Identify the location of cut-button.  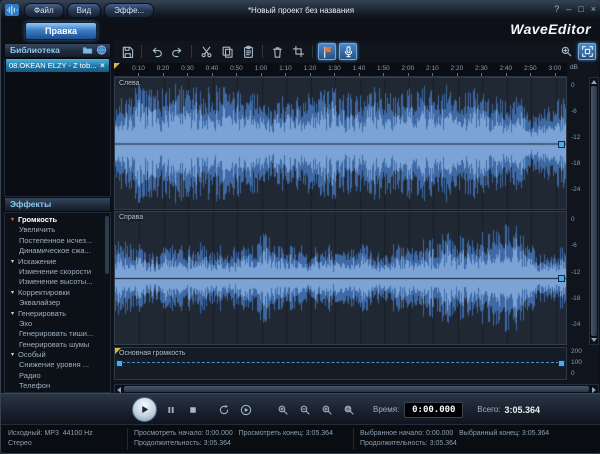
(206, 51).